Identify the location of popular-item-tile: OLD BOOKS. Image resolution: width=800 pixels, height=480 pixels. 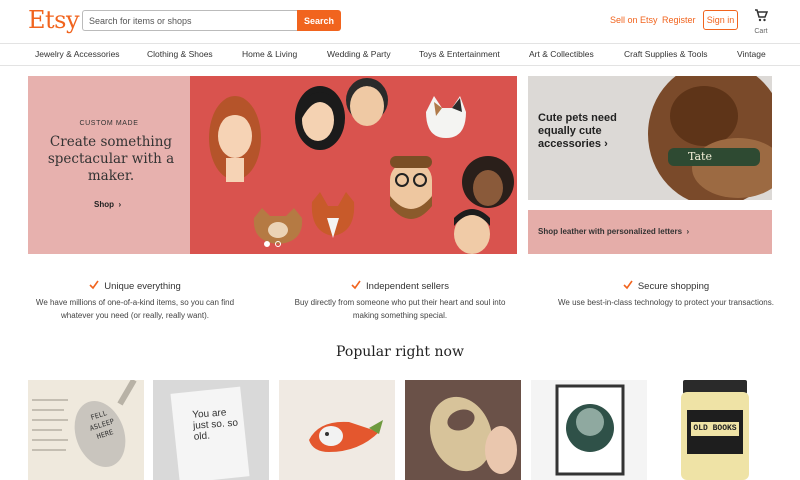
(715, 430).